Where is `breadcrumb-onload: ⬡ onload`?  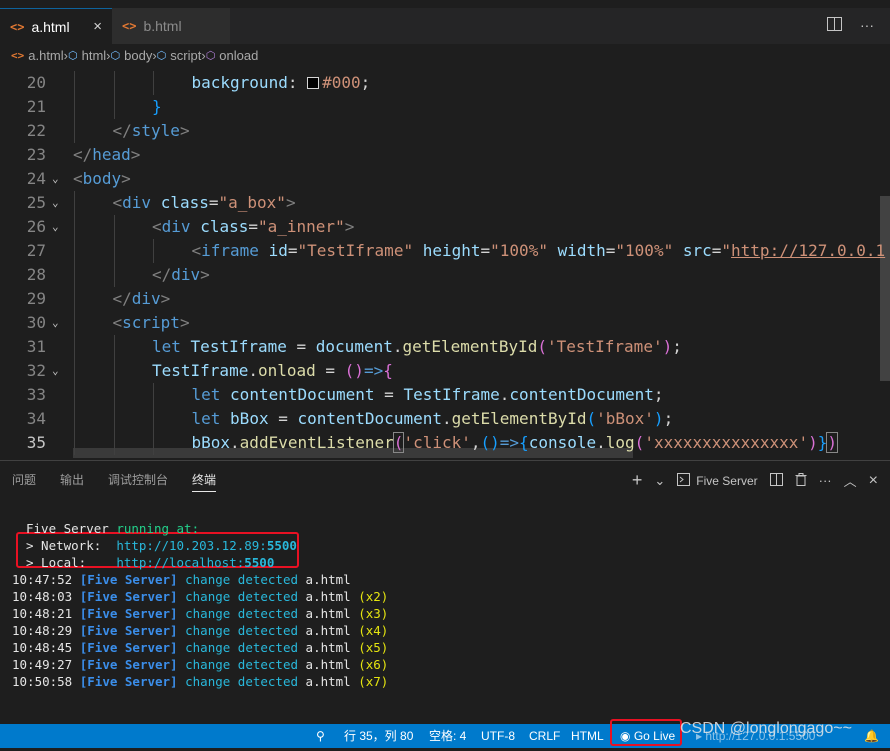
breadcrumb-onload: ⬡ onload is located at coordinates (232, 55).